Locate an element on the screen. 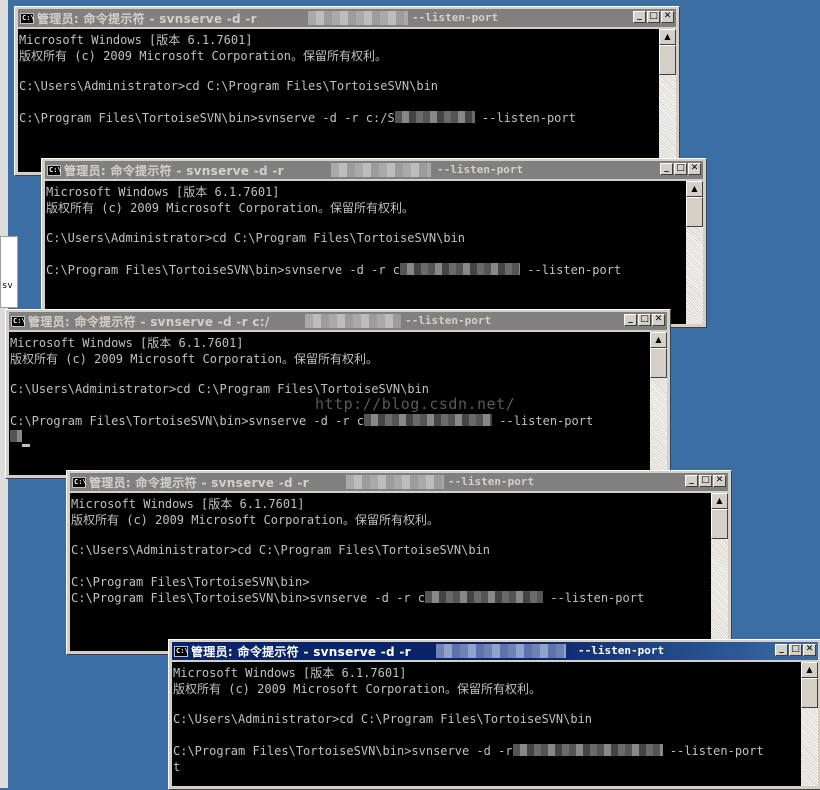 This screenshot has width=820, height=790. desktop-window-edge: sv is located at coordinates (9, 272).